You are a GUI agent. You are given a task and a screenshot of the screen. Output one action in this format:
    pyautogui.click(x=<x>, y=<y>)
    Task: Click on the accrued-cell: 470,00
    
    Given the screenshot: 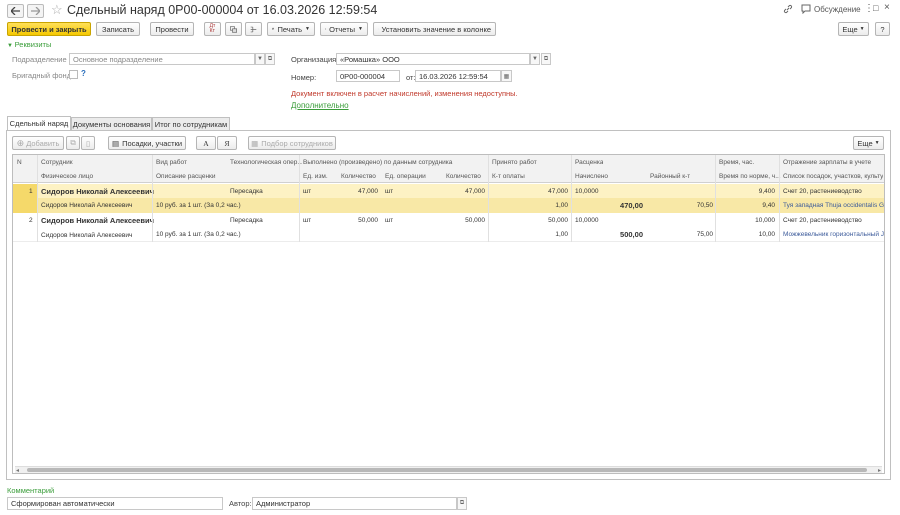 What is the action you would take?
    pyautogui.click(x=618, y=205)
    